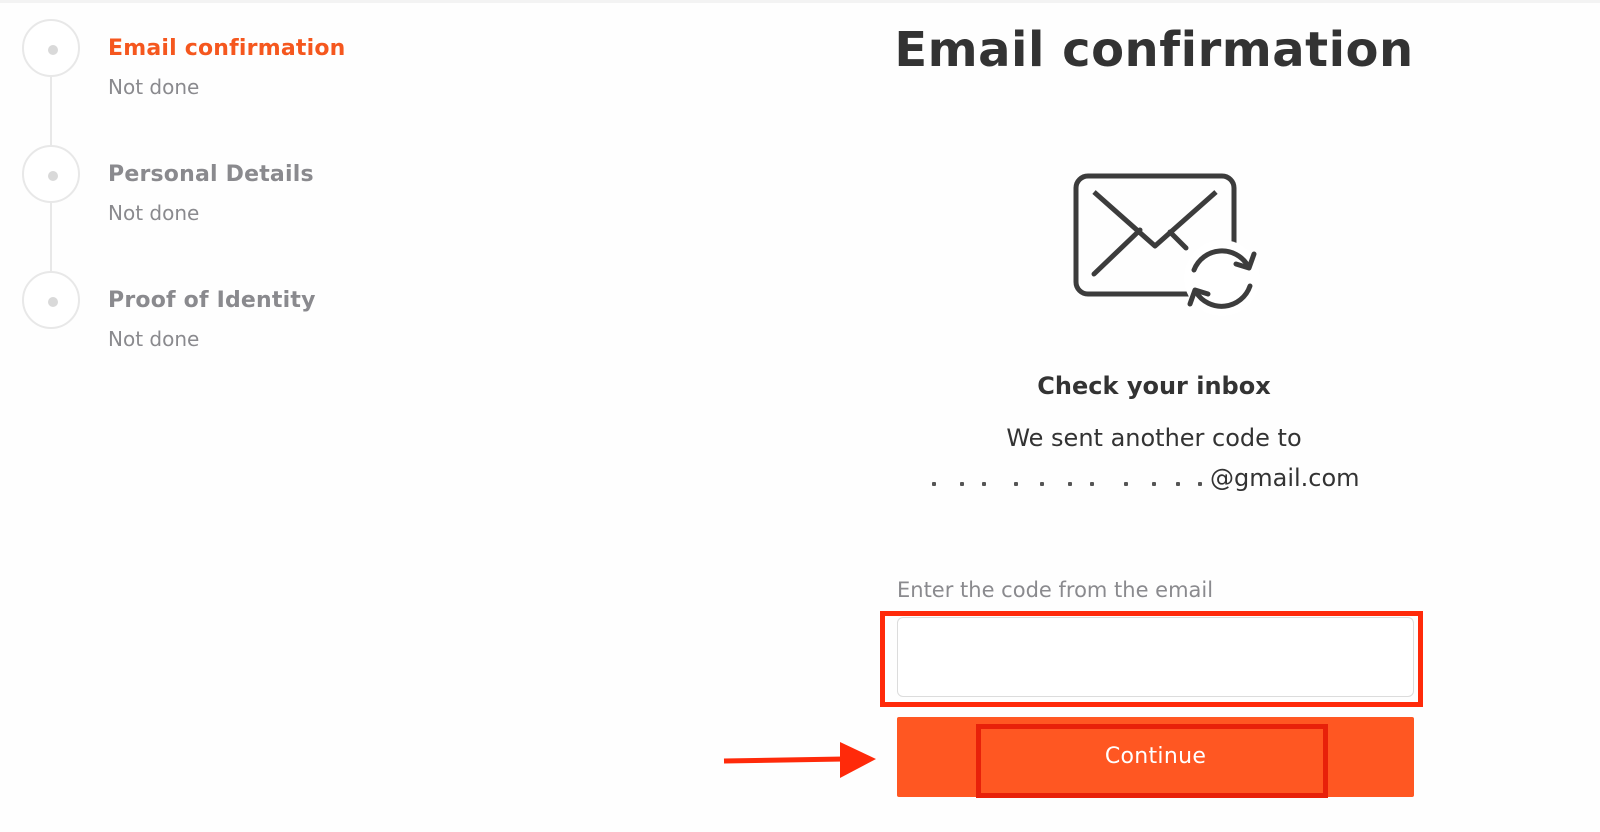  What do you see at coordinates (227, 48) in the screenshot?
I see `step-title: Email confirmation` at bounding box center [227, 48].